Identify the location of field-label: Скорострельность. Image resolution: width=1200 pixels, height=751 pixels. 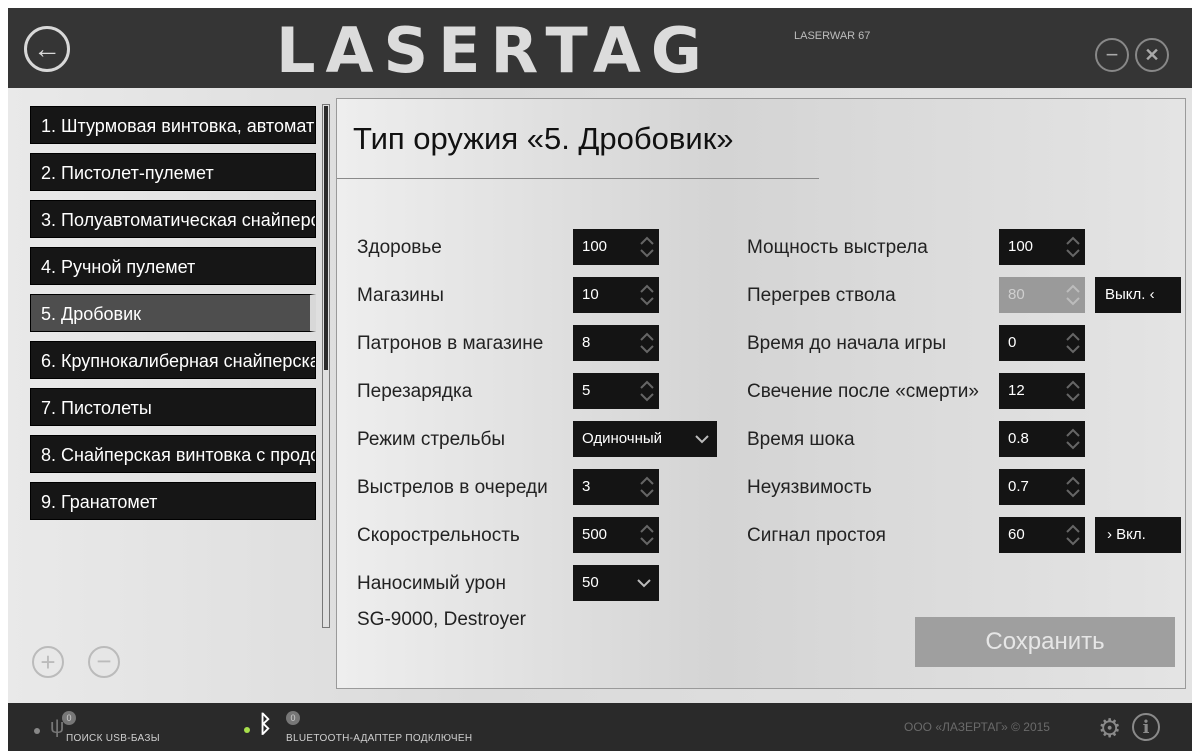
(438, 535).